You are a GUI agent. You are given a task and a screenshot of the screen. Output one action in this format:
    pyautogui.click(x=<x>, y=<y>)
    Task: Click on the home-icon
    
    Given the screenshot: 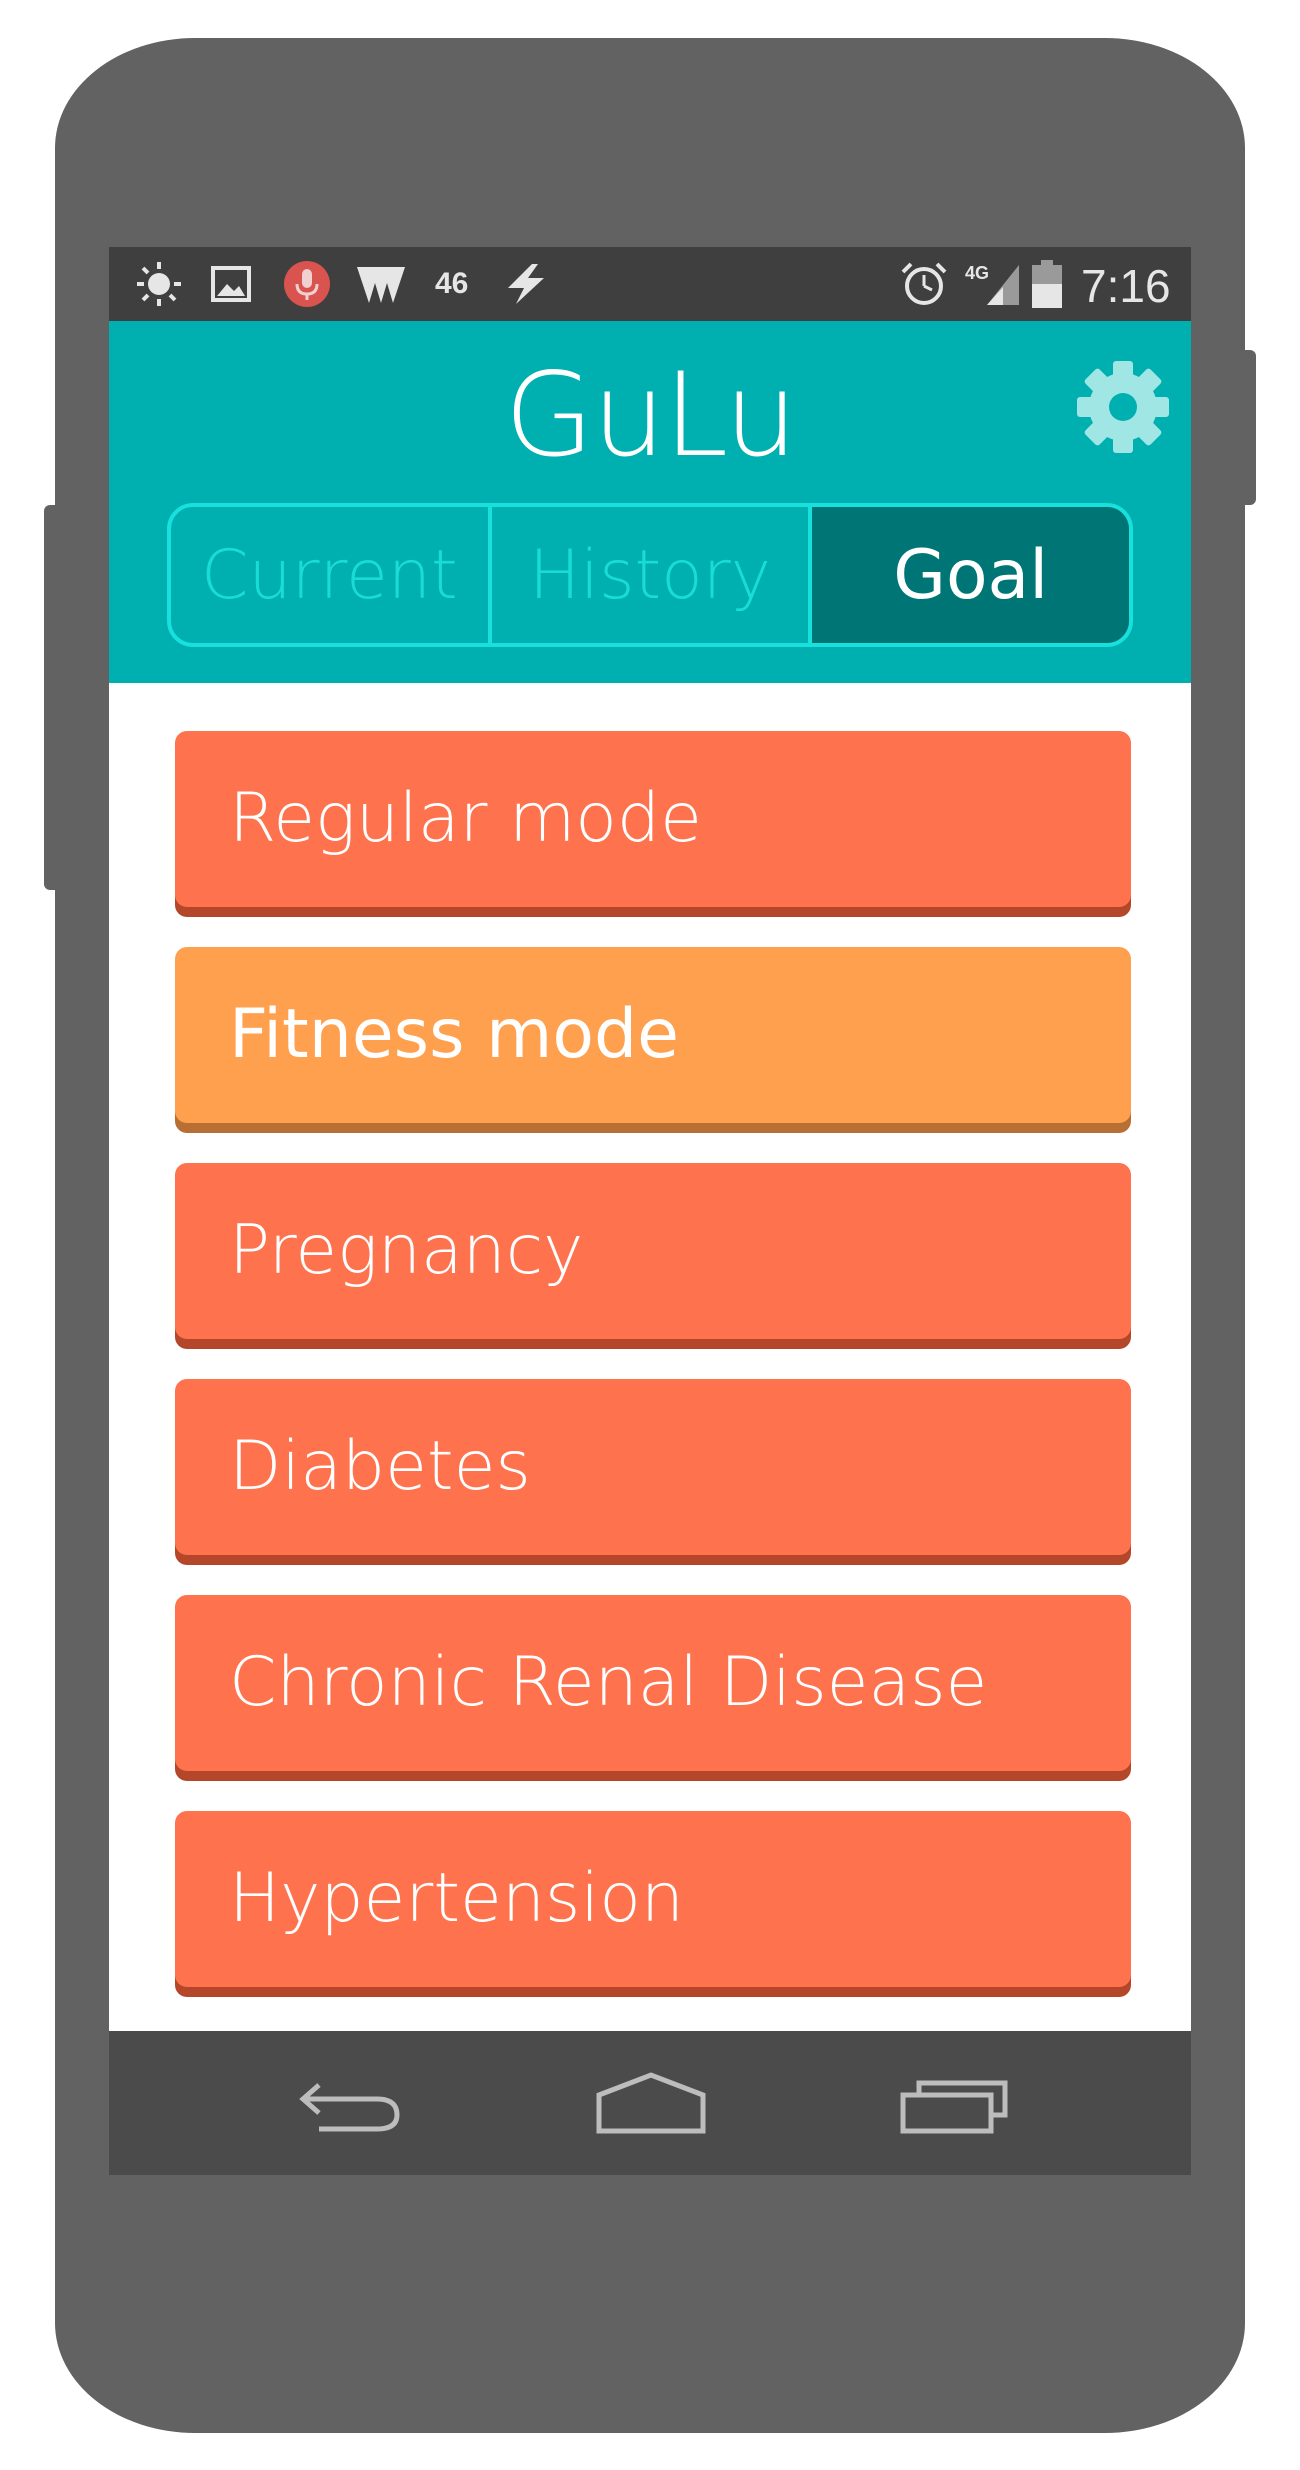 What is the action you would take?
    pyautogui.click(x=651, y=2103)
    